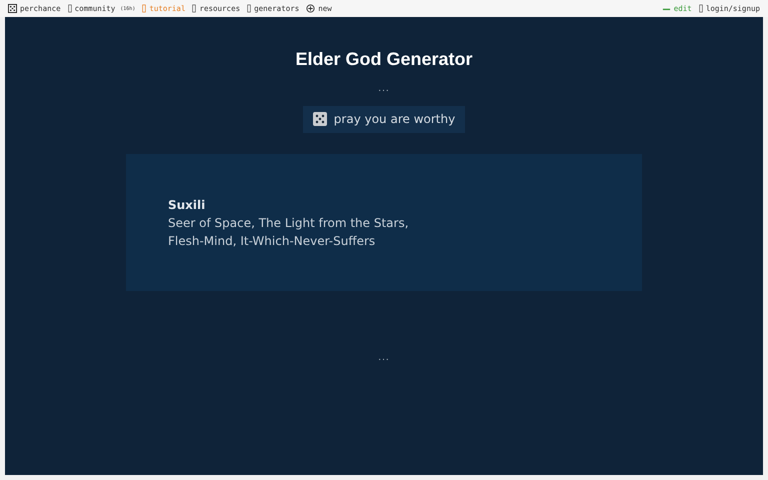 The image size is (768, 480). What do you see at coordinates (311, 8) in the screenshot?
I see `plus-icon` at bounding box center [311, 8].